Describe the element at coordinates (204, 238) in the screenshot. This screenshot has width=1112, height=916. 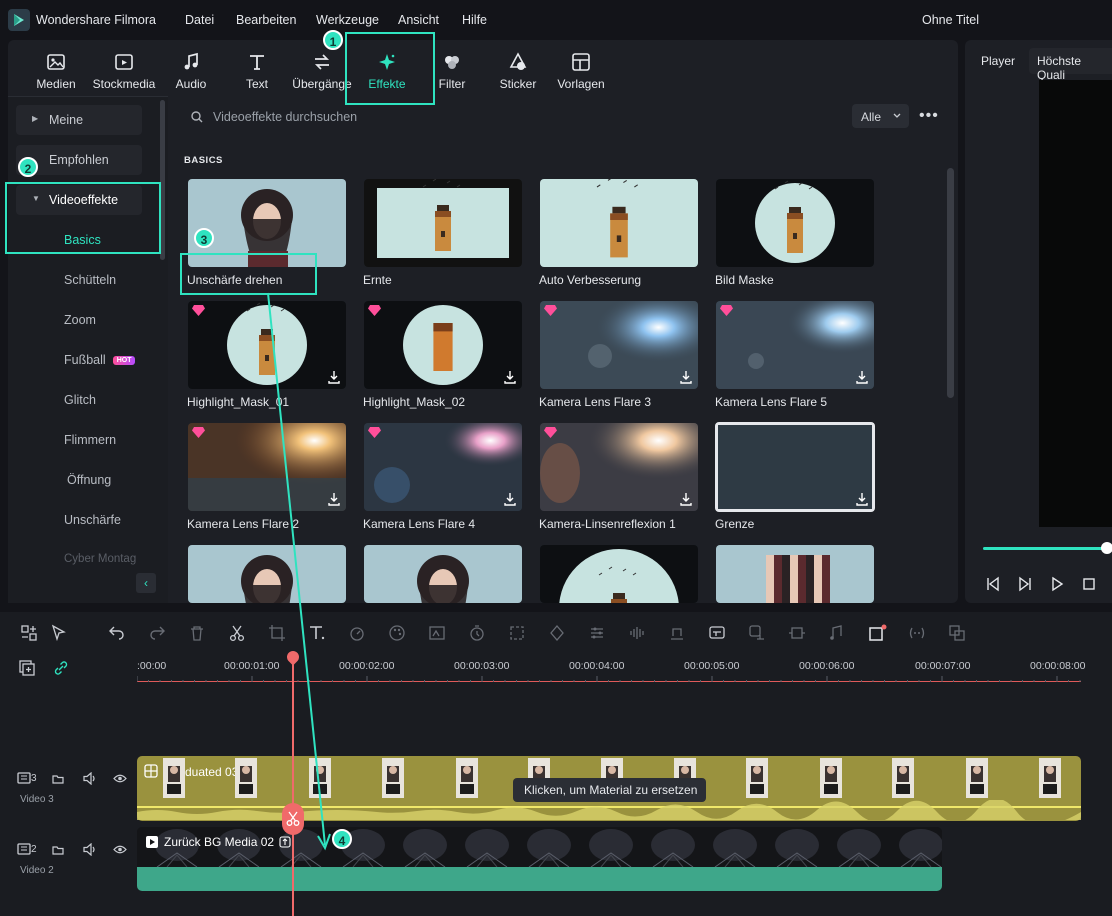
I see `step-badge-3: 3` at that location.